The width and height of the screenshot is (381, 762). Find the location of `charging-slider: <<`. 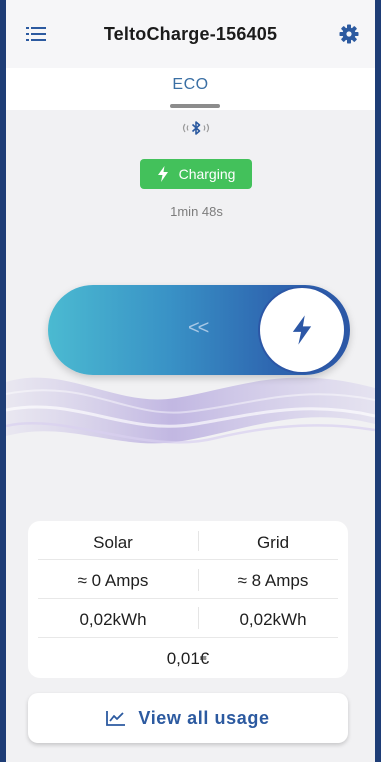

charging-slider: << is located at coordinates (199, 330).